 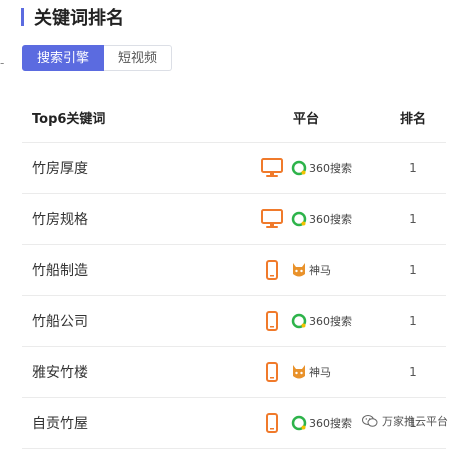 I want to click on keyword-cell: 竹船制造, so click(x=60, y=271).